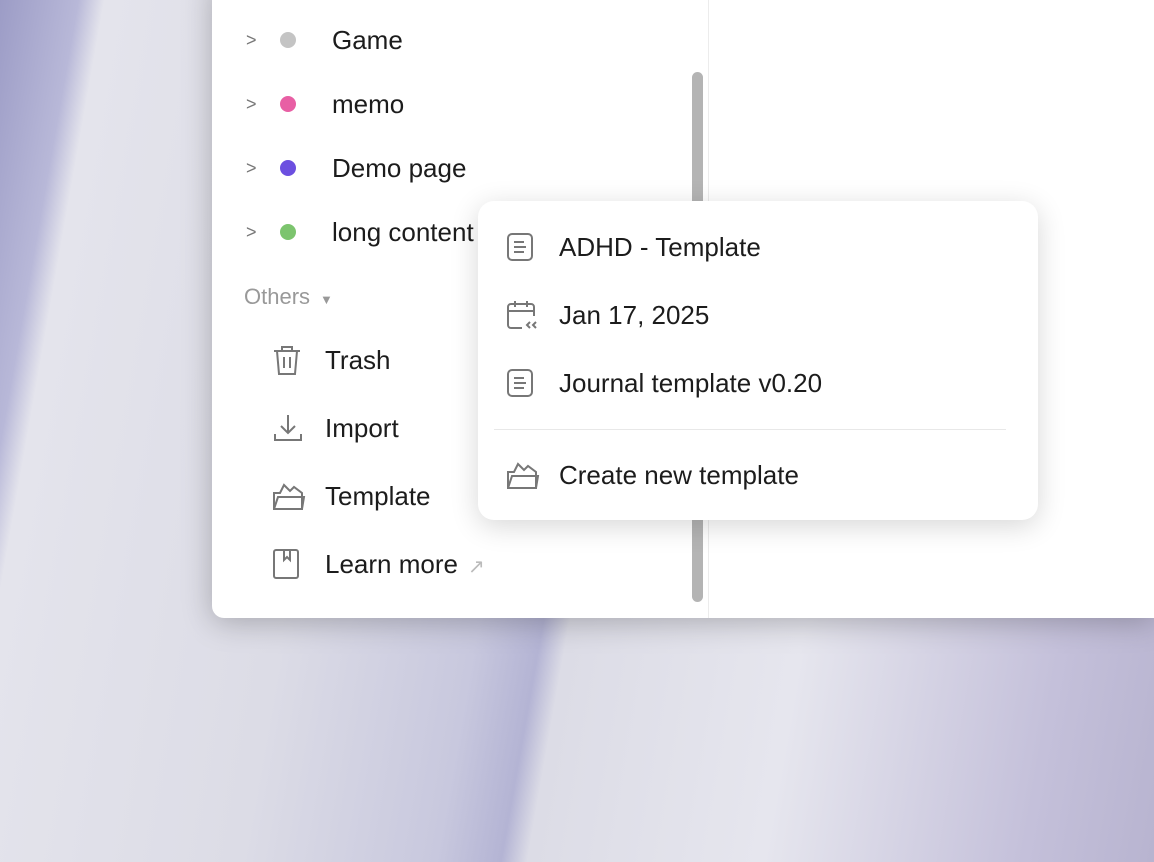 The width and height of the screenshot is (1154, 862). Describe the element at coordinates (452, 40) in the screenshot. I see `sidebar-page-item: > Game` at that location.